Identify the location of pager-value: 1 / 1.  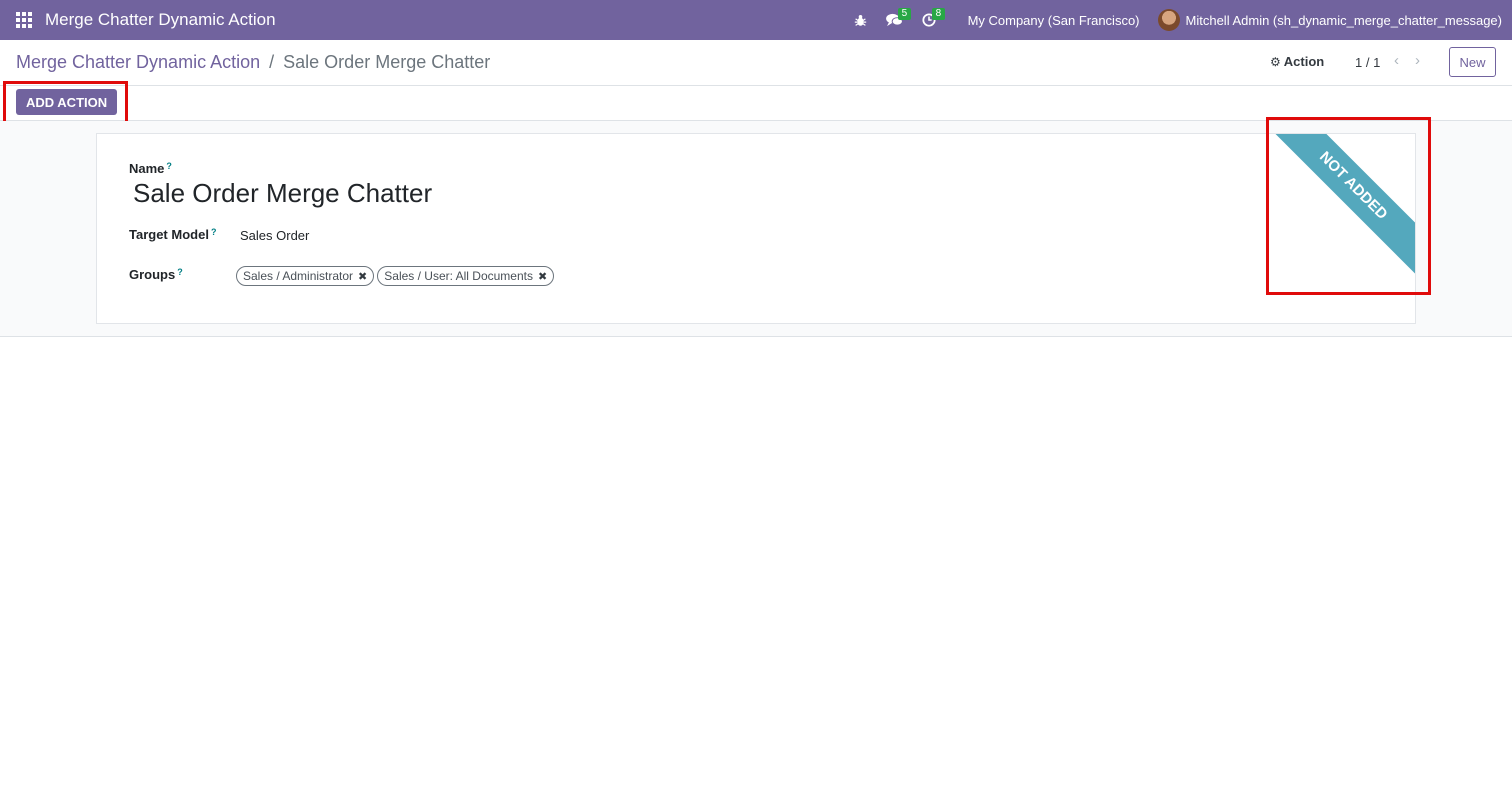
(1367, 62).